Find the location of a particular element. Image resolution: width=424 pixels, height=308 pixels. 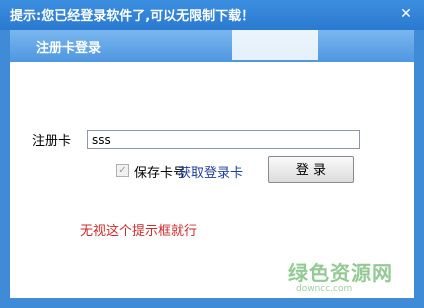

dialog-header: 注册卡登录 is located at coordinates (212, 46).